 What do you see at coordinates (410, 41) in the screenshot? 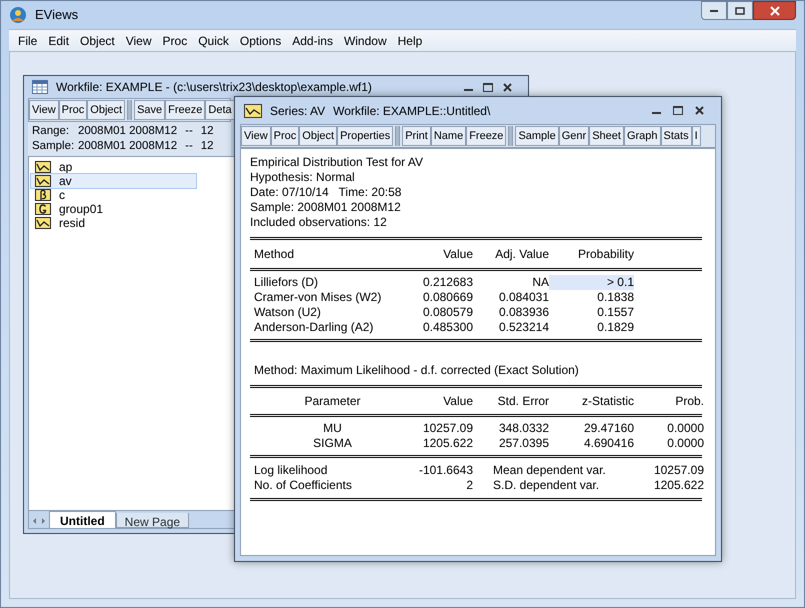
I see `menu-item: Help` at bounding box center [410, 41].